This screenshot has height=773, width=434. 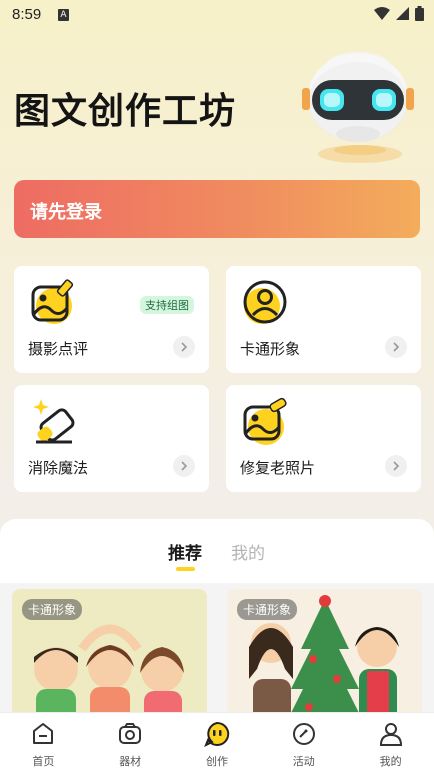 I want to click on feature-label: 摄影点评, so click(x=58, y=349).